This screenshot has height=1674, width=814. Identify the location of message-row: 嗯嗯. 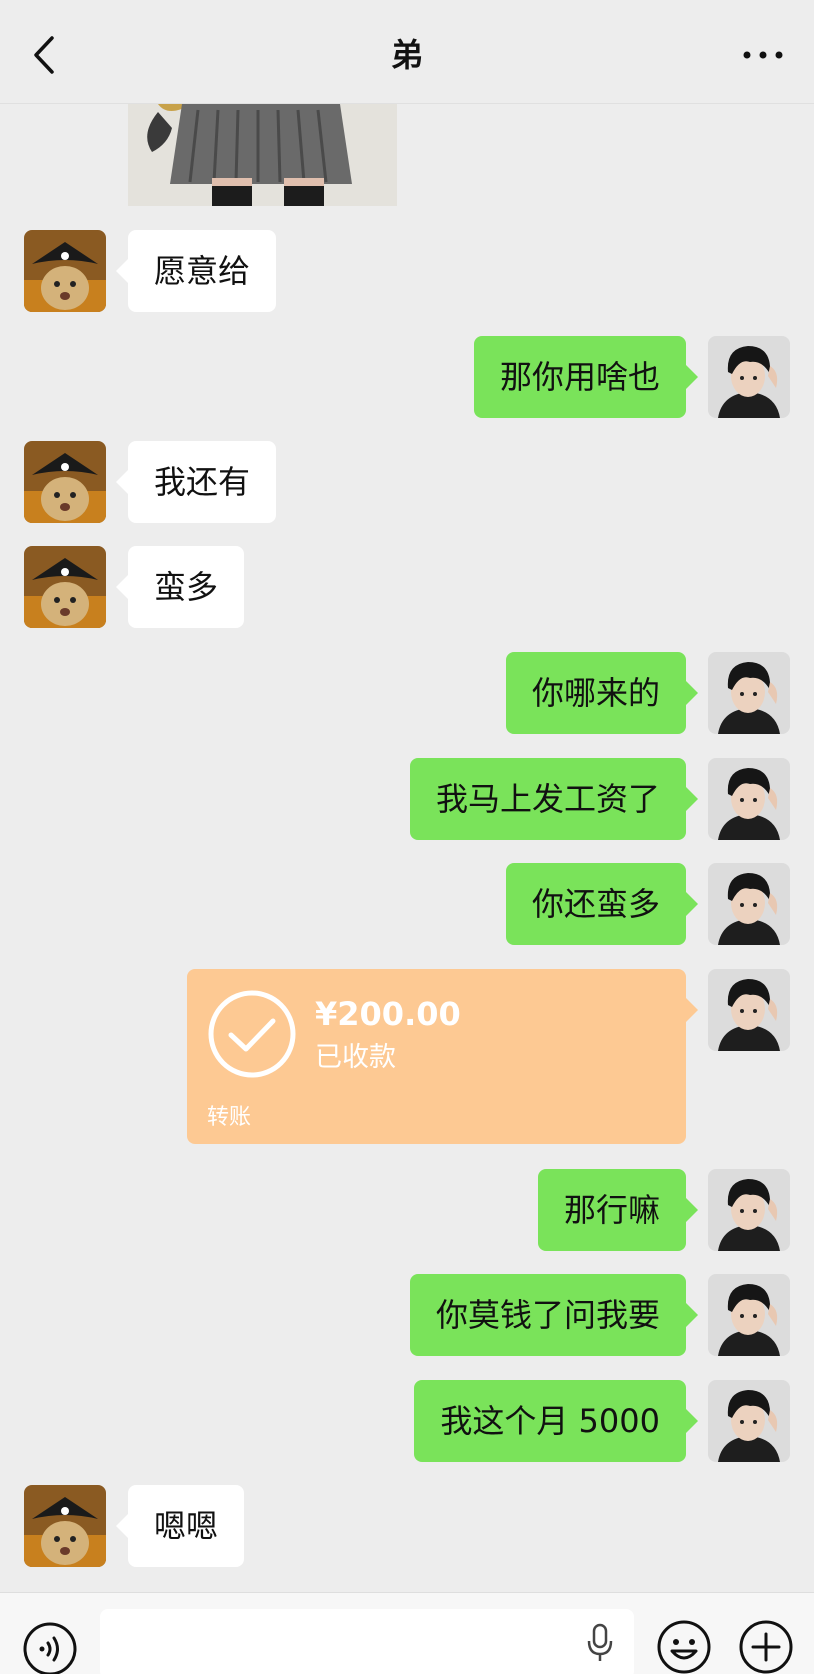
(407, 1526).